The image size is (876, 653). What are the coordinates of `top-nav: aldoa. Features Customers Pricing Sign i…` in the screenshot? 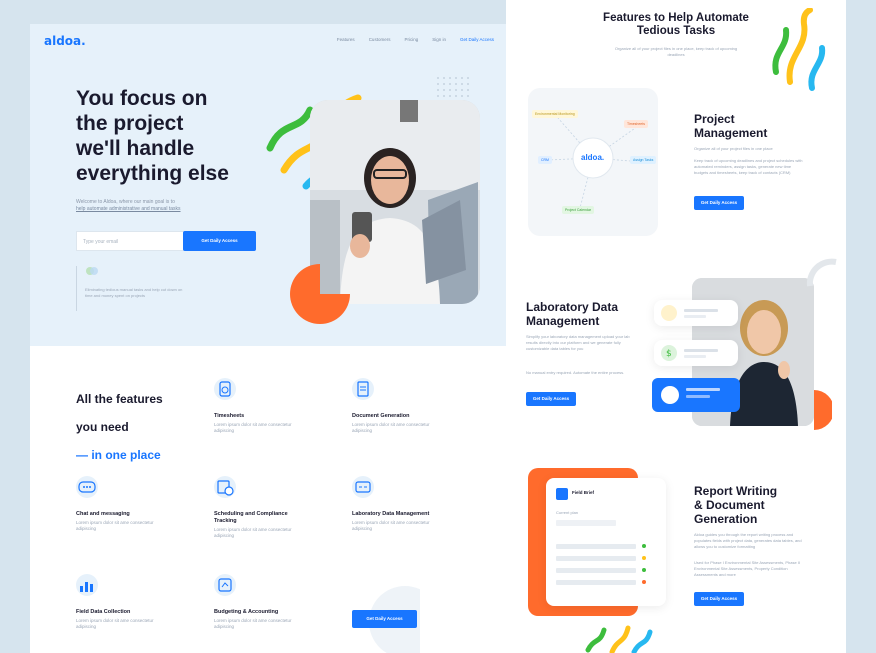 It's located at (269, 42).